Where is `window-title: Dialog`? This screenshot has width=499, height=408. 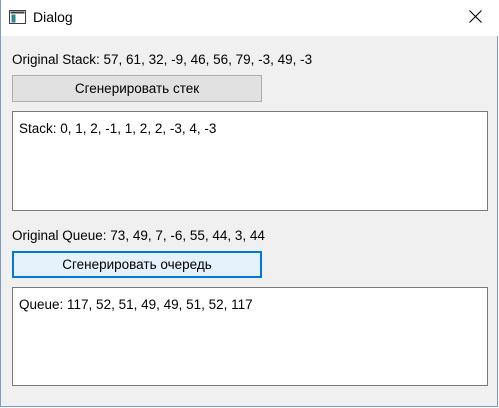
window-title: Dialog is located at coordinates (53, 17).